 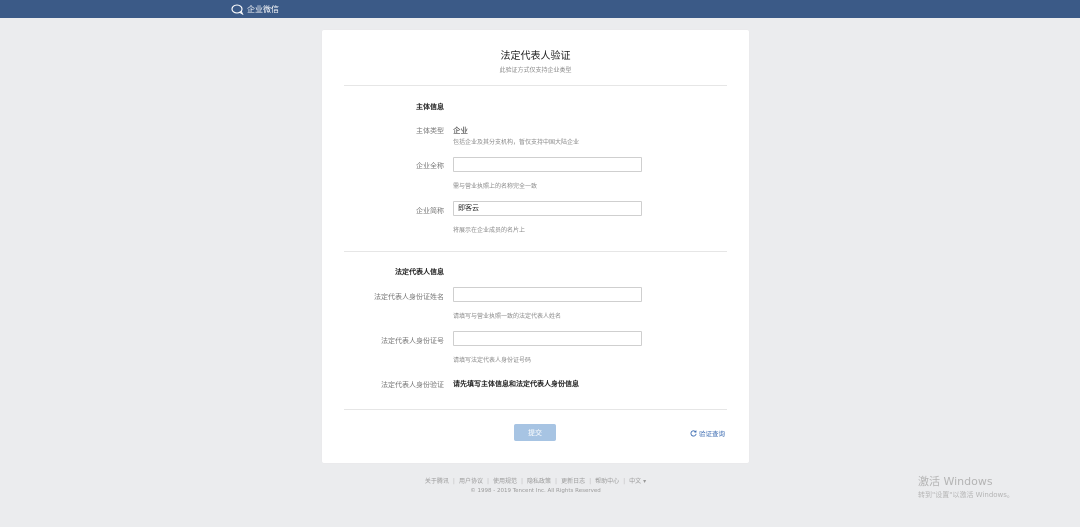 I want to click on watermark-title: 激活 Windows, so click(x=955, y=481).